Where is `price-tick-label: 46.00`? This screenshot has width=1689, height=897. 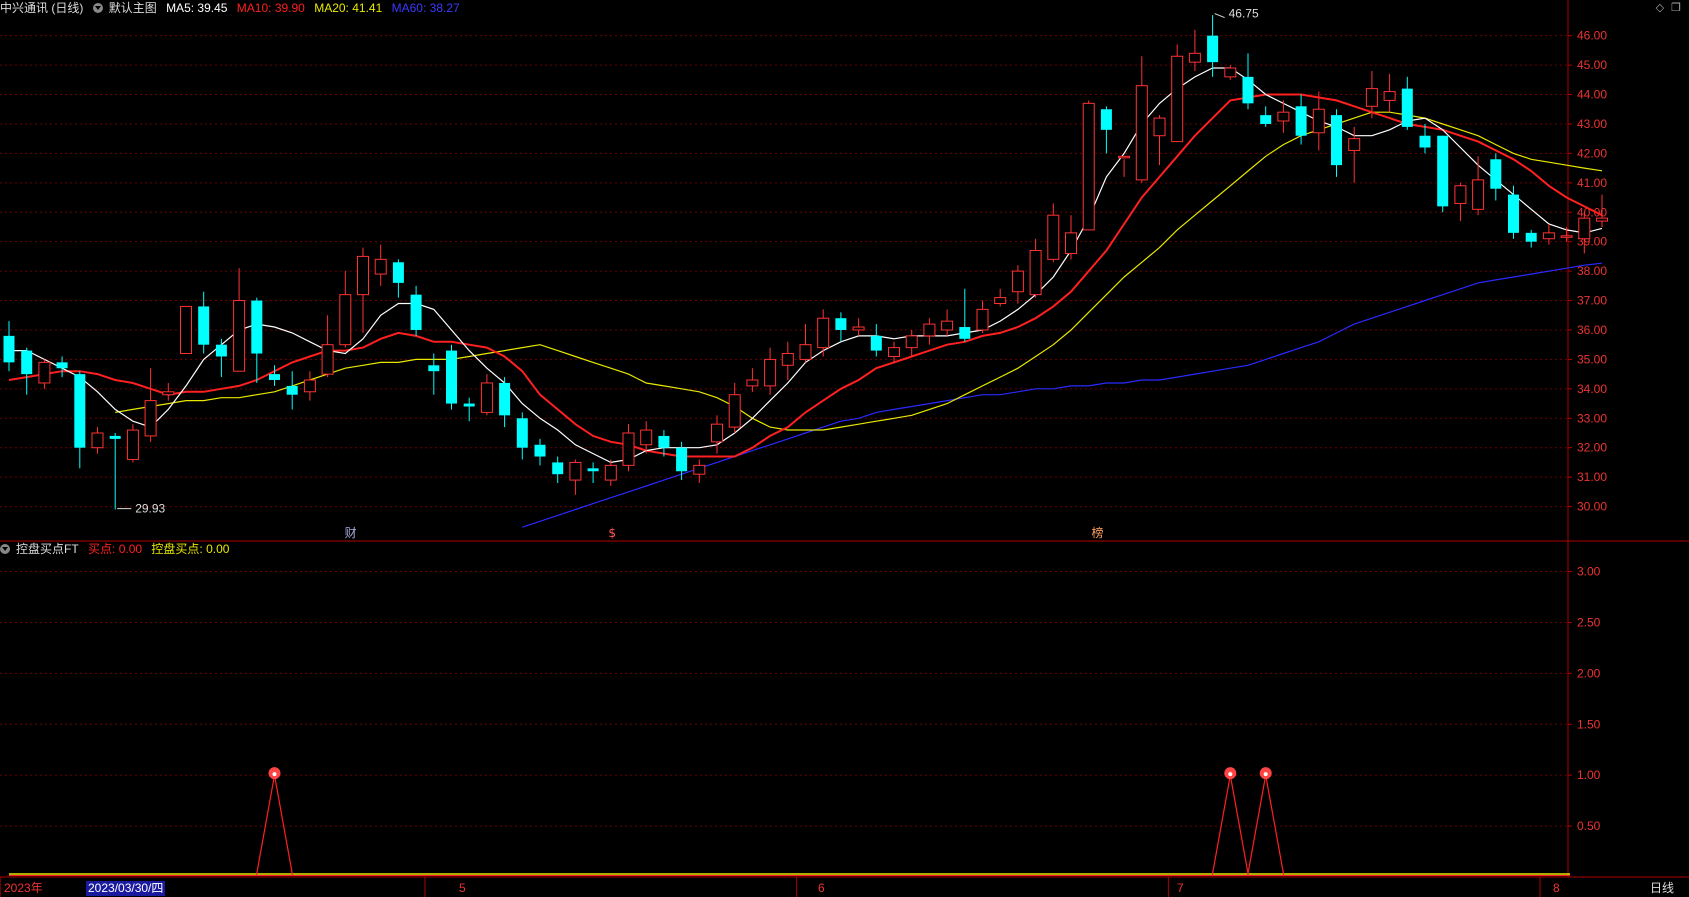
price-tick-label: 46.00 is located at coordinates (1592, 36).